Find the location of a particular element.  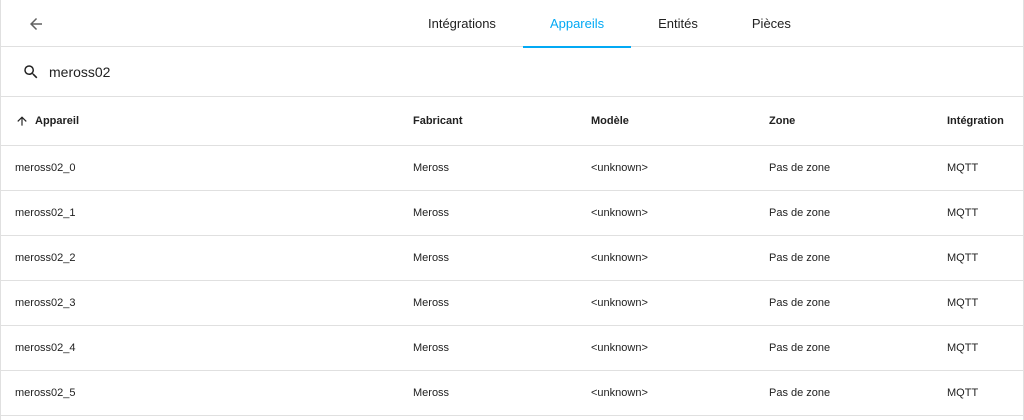

column-header-label: Modèle is located at coordinates (610, 121).